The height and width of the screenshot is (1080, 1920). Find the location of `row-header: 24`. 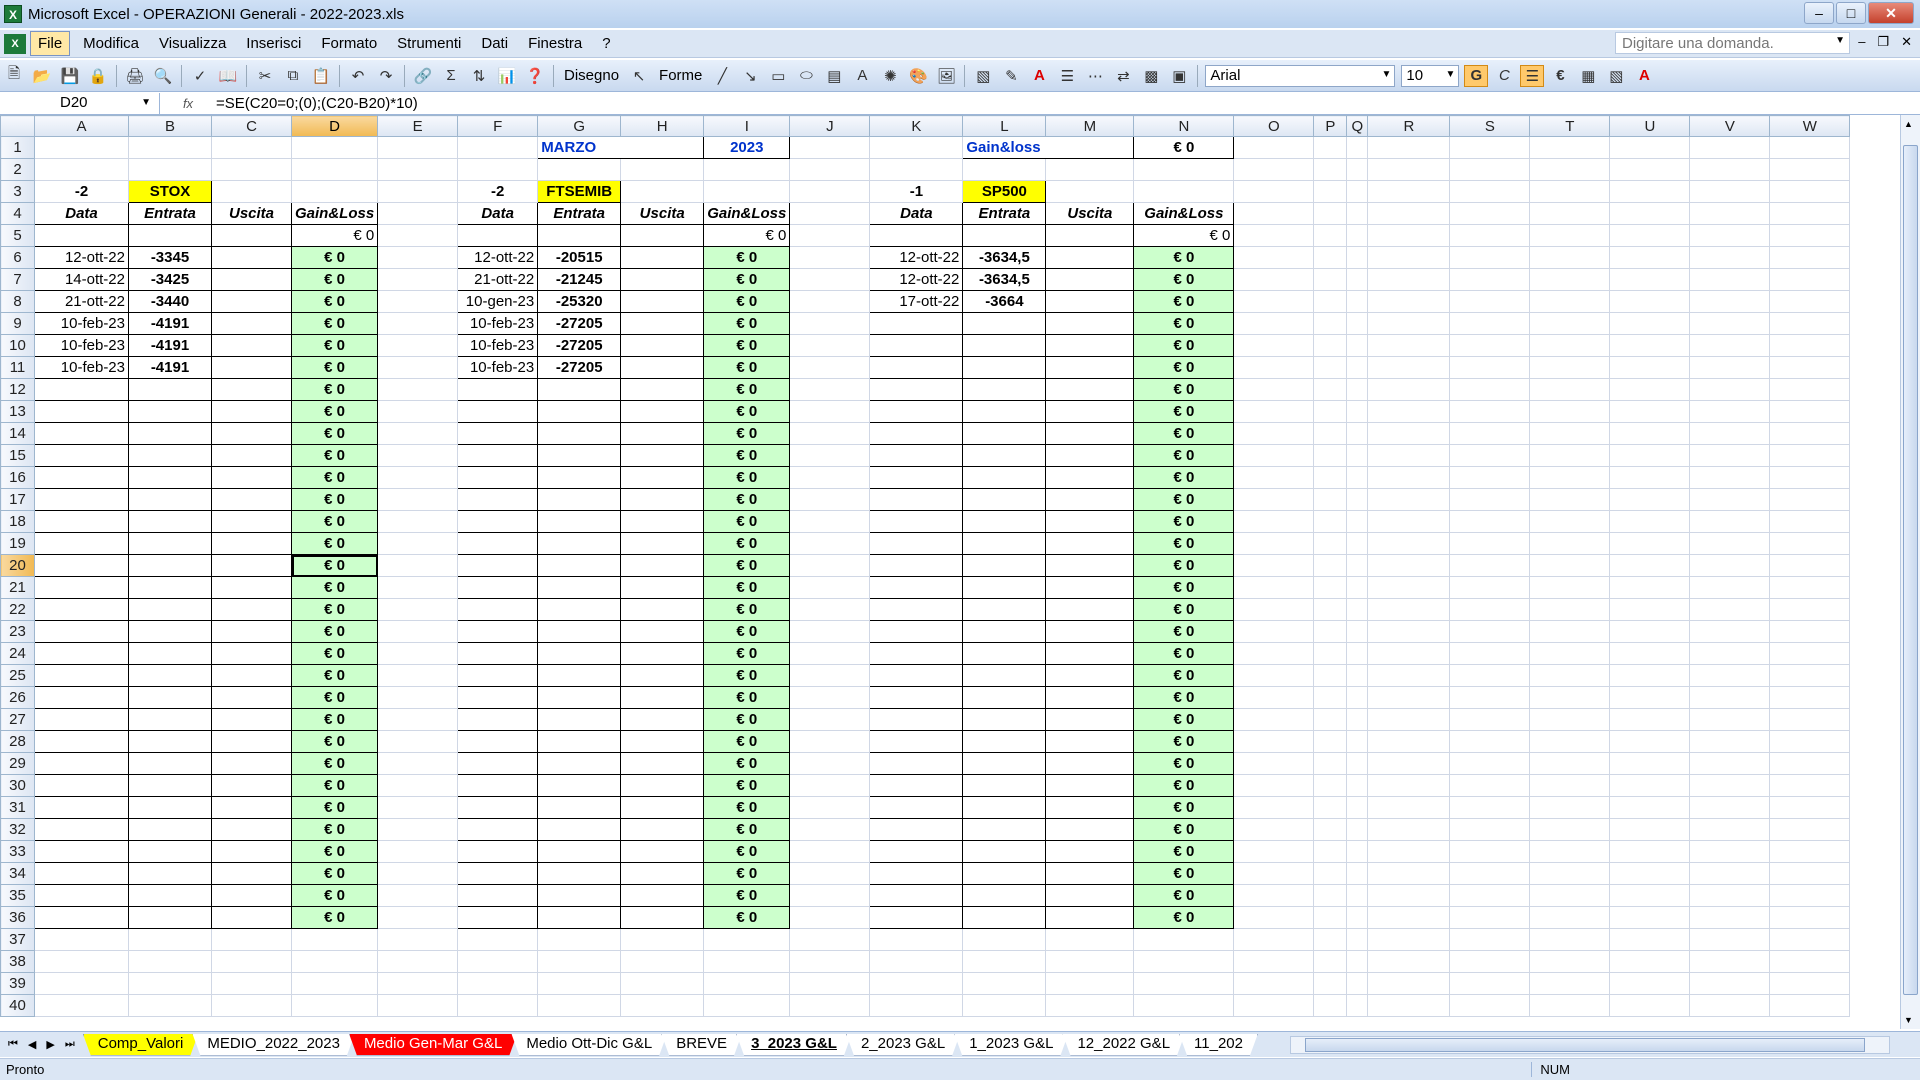

row-header: 24 is located at coordinates (17, 653).